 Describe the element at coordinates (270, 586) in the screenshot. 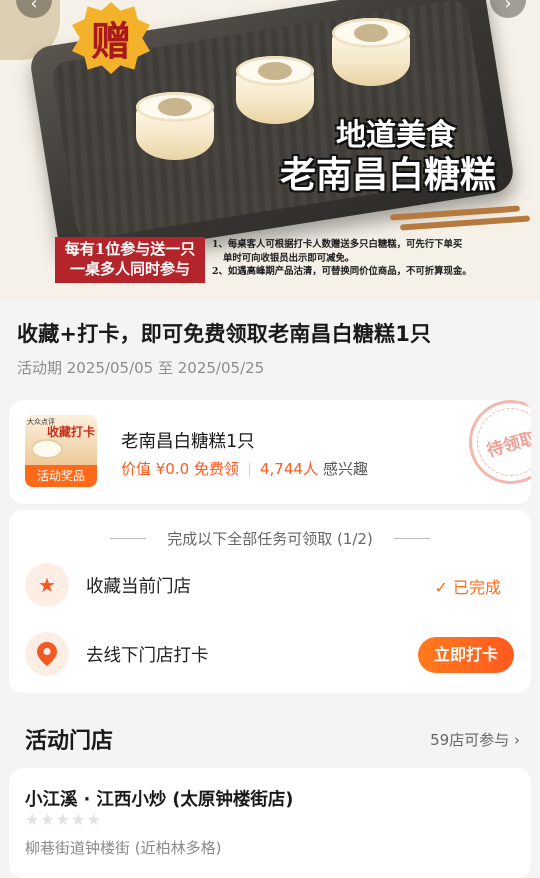

I see `task-row-favorite: ★ 收藏当前门店 ✓ 已完成` at that location.